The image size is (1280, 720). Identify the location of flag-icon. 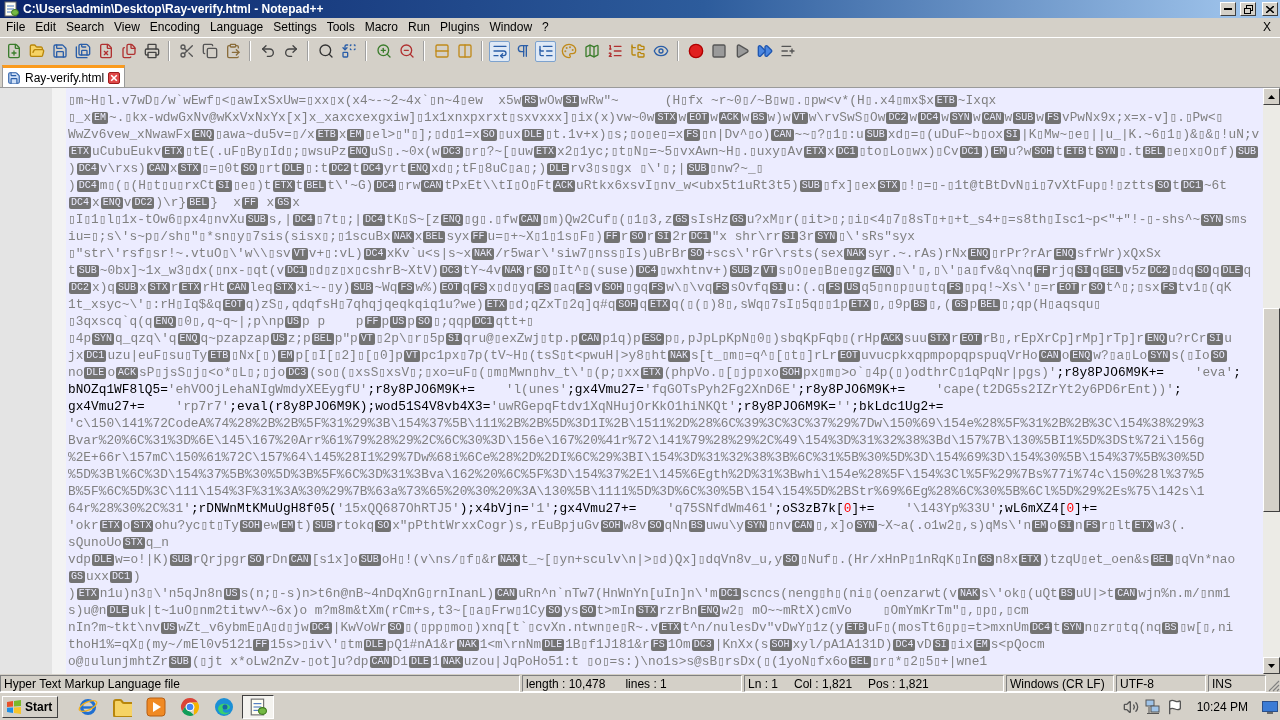
(1174, 706).